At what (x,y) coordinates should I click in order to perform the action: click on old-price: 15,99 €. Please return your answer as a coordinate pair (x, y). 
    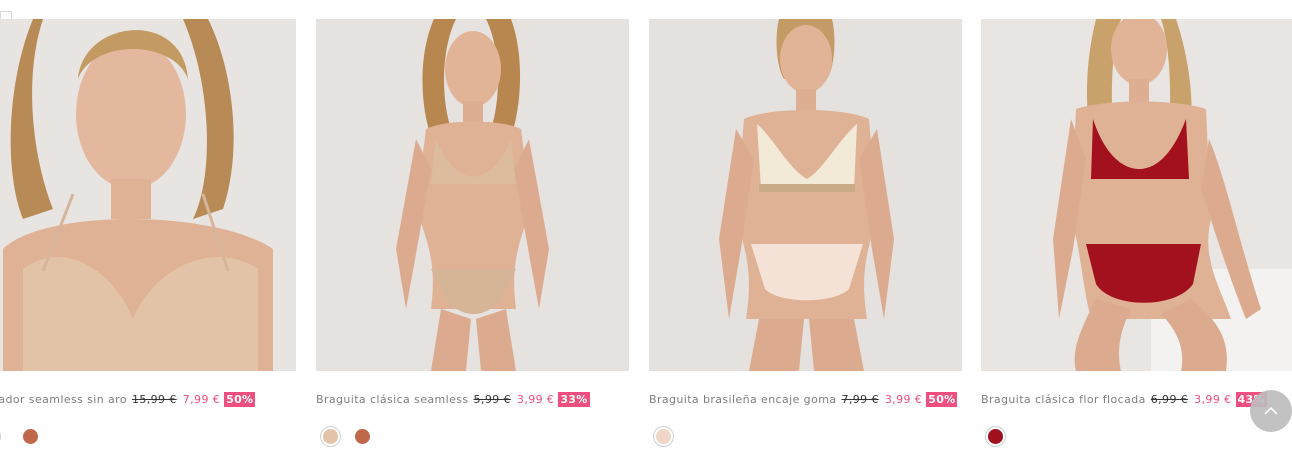
    Looking at the image, I should click on (154, 399).